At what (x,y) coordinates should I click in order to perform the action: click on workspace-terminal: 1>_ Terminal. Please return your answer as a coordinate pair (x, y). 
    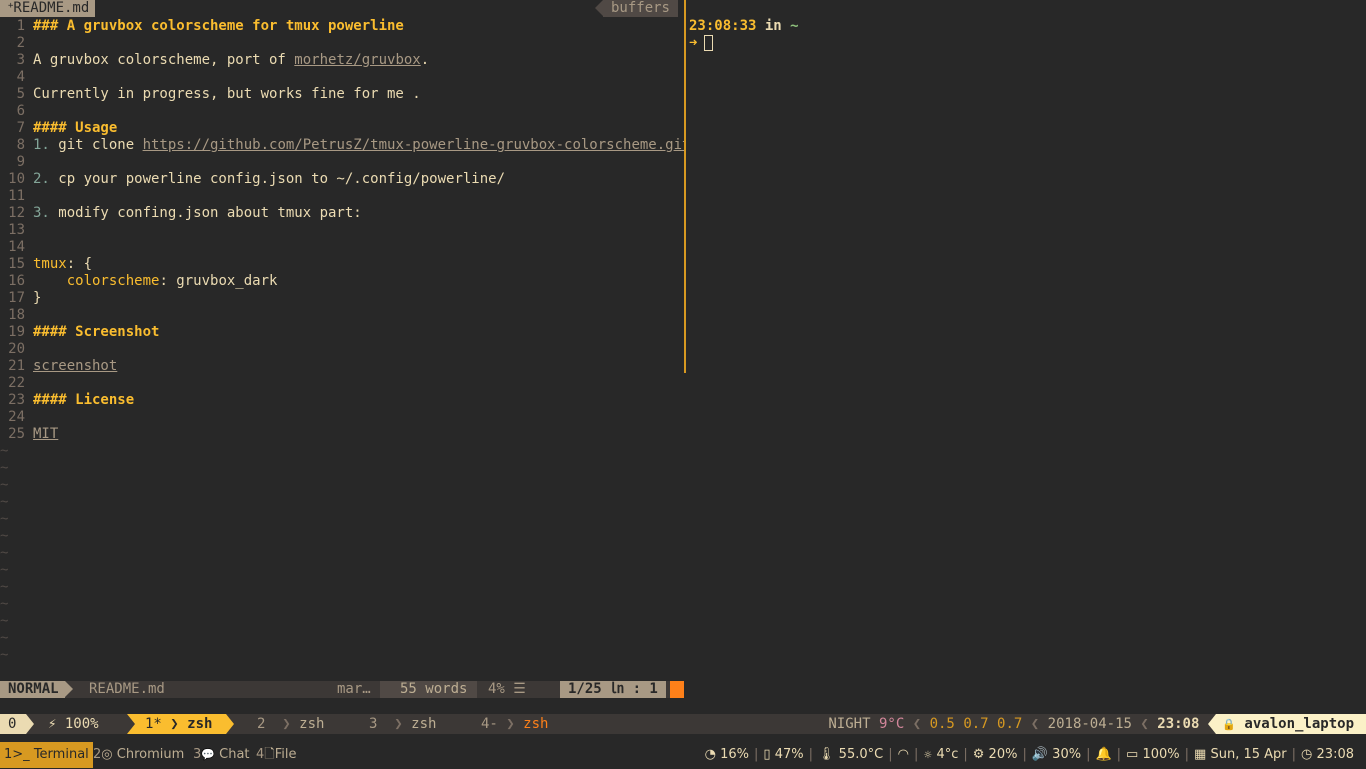
    Looking at the image, I should click on (46, 755).